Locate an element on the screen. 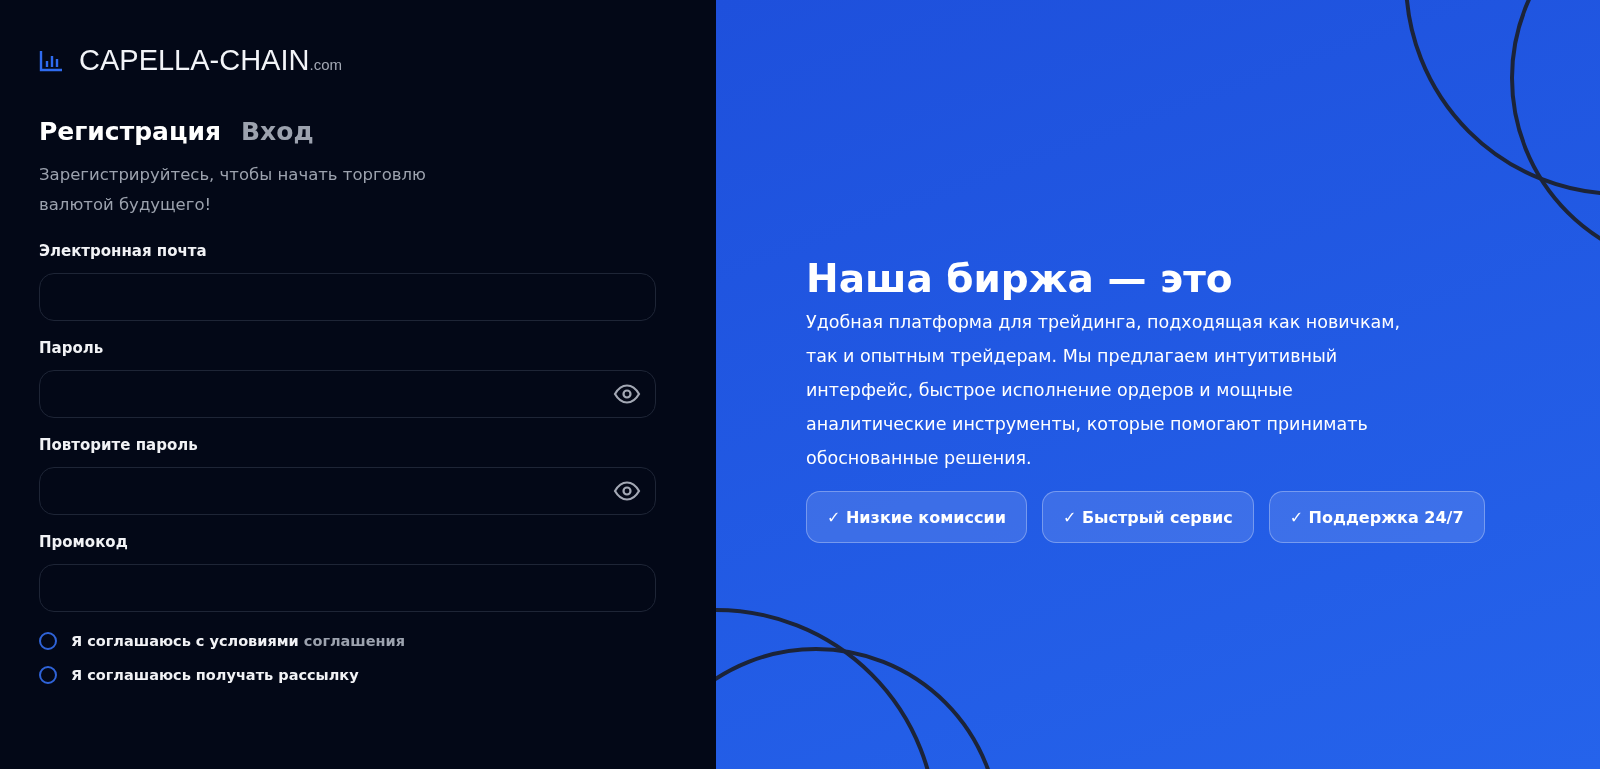 The height and width of the screenshot is (769, 1600). agreement-link: соглашения is located at coordinates (354, 641).